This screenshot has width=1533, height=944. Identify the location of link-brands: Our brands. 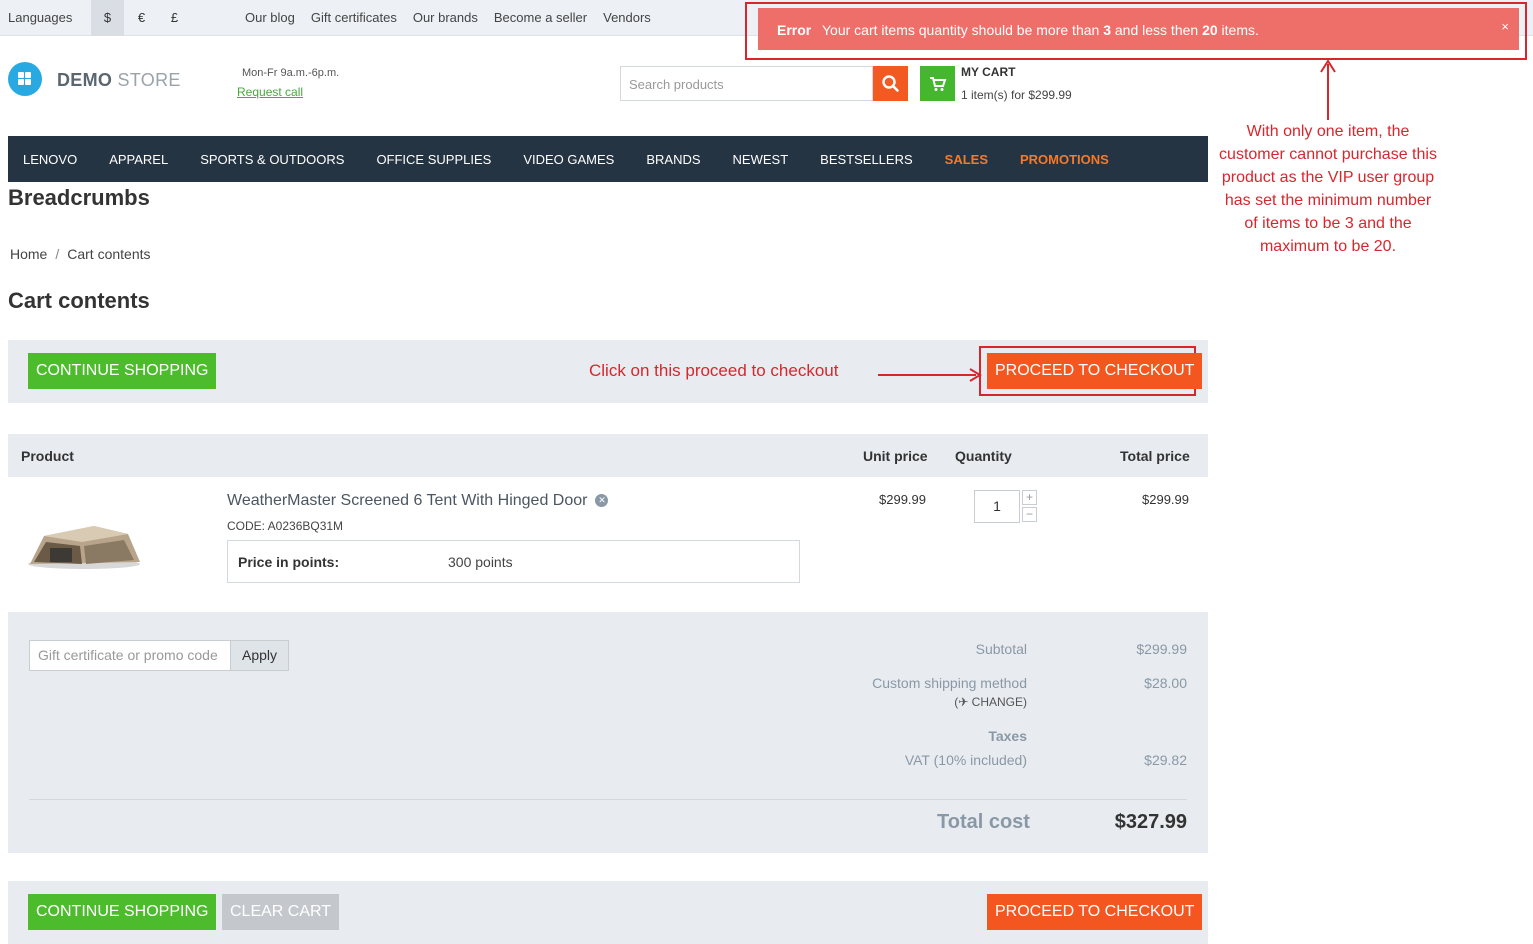
(445, 17).